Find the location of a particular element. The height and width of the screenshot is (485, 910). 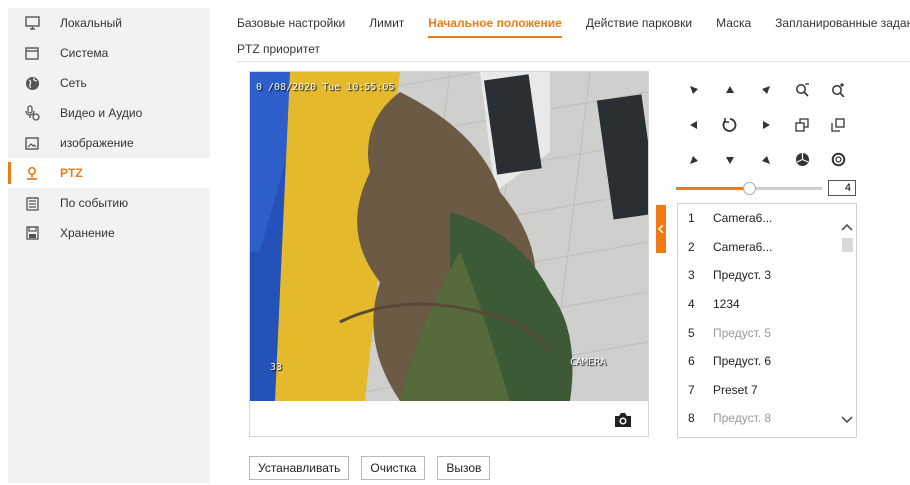

sidebar-item-video-audio: Видео и Аудио is located at coordinates (109, 113).